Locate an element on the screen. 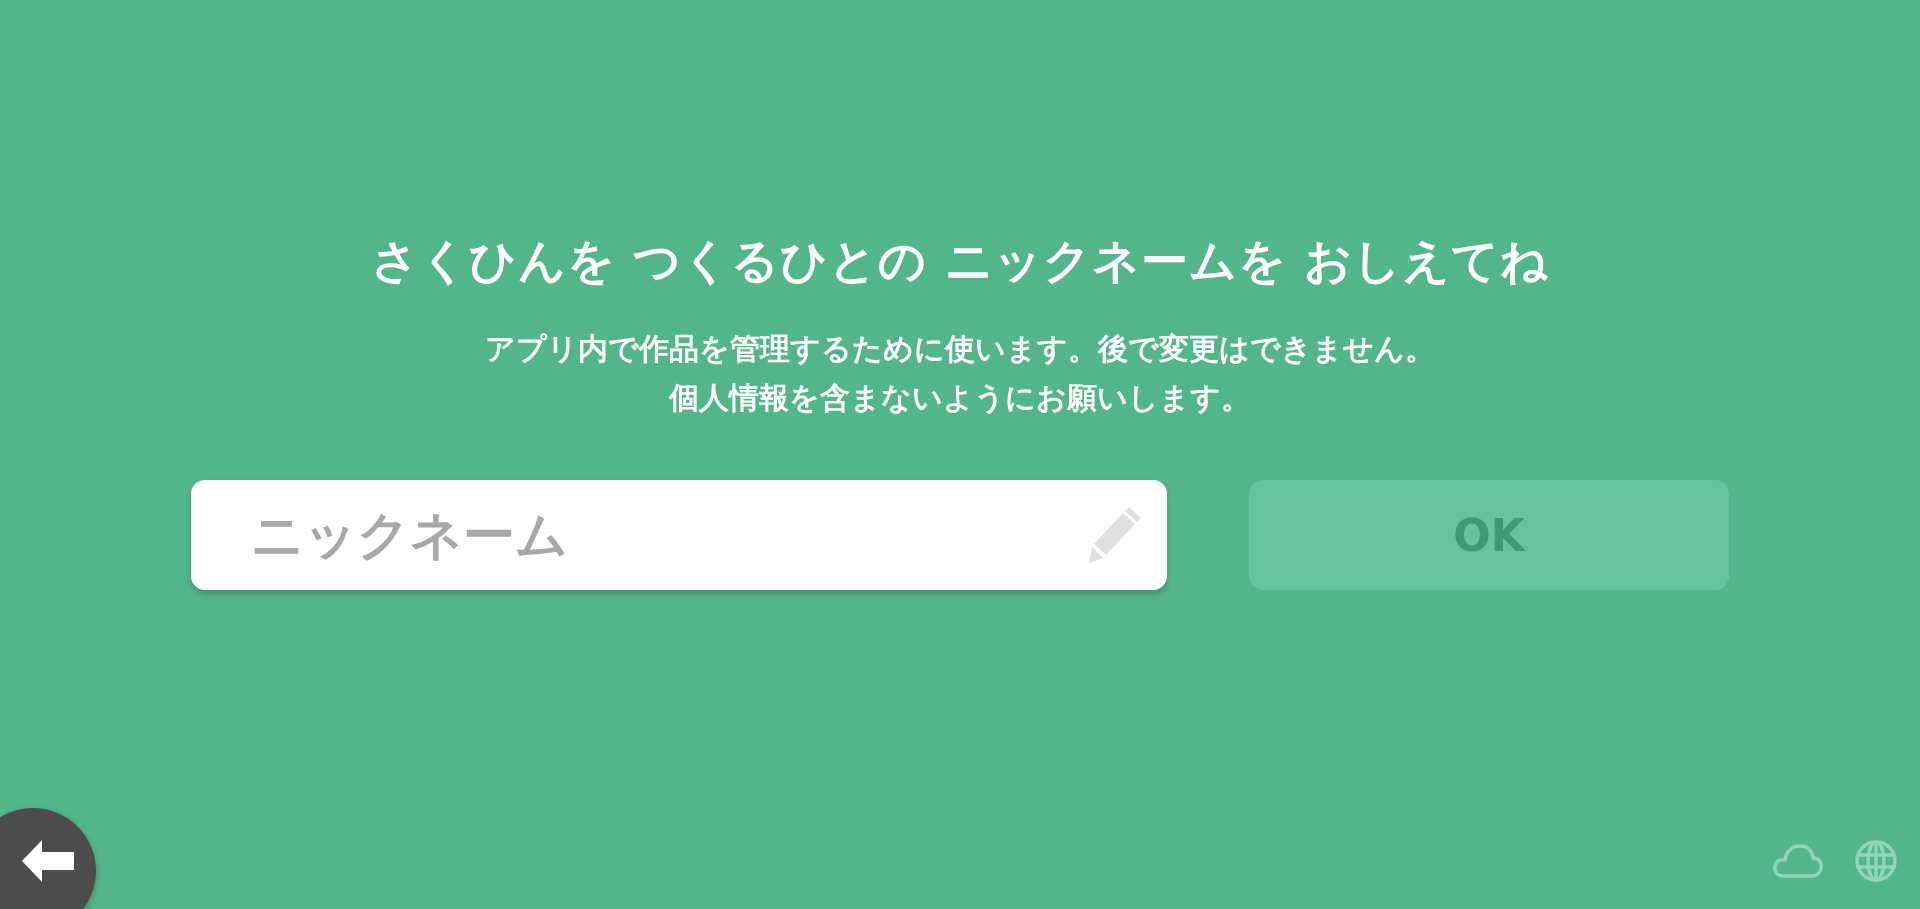 This screenshot has width=1920, height=909. heading: さくひんを つくるひとの ニックネームを おしえてね is located at coordinates (960, 261).